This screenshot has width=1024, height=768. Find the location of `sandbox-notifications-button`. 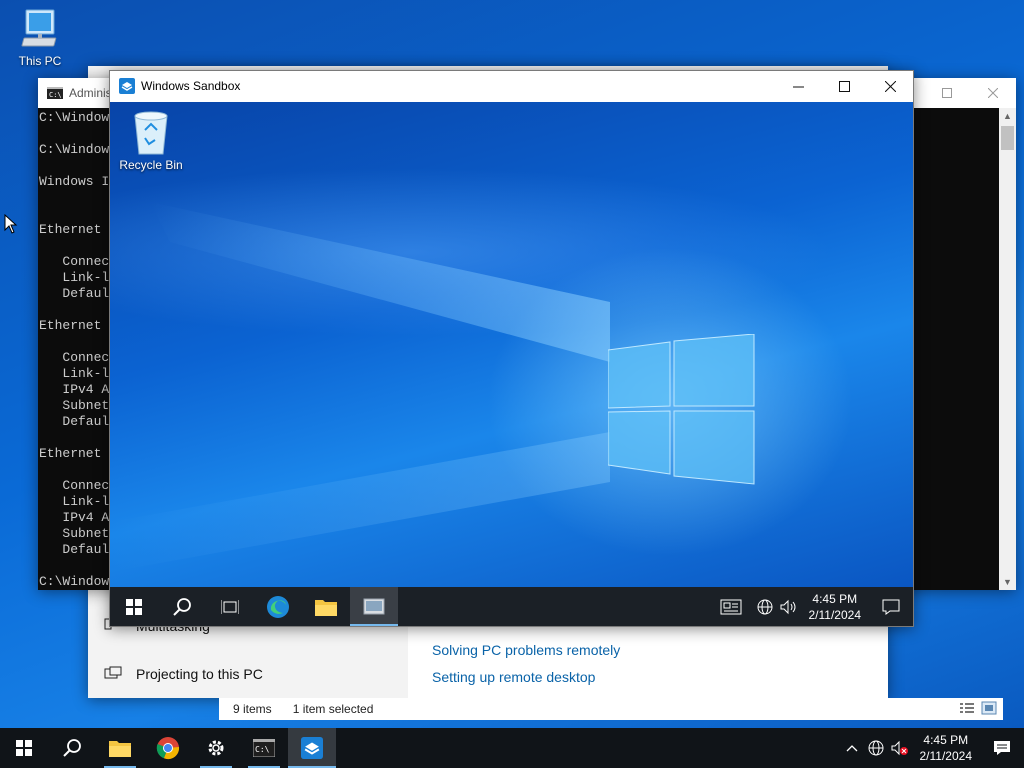

sandbox-notifications-button is located at coordinates (891, 606).